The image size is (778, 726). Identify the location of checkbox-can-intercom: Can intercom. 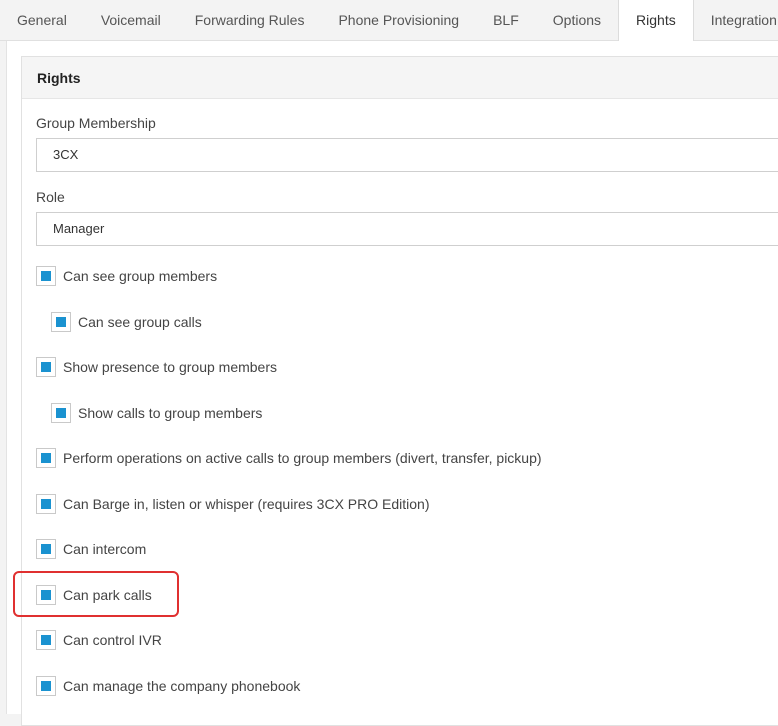
(91, 549).